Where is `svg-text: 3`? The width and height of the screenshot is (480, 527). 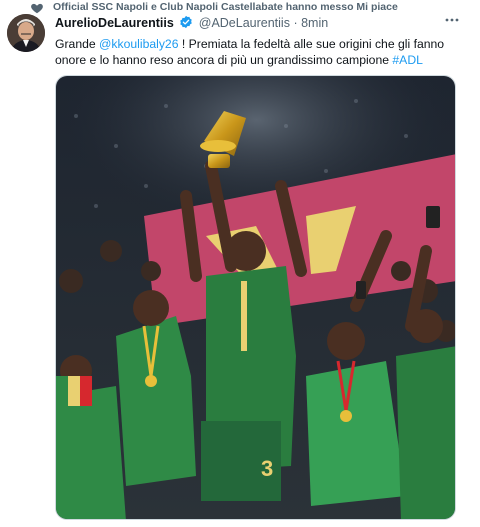
svg-text: 3 is located at coordinates (267, 468).